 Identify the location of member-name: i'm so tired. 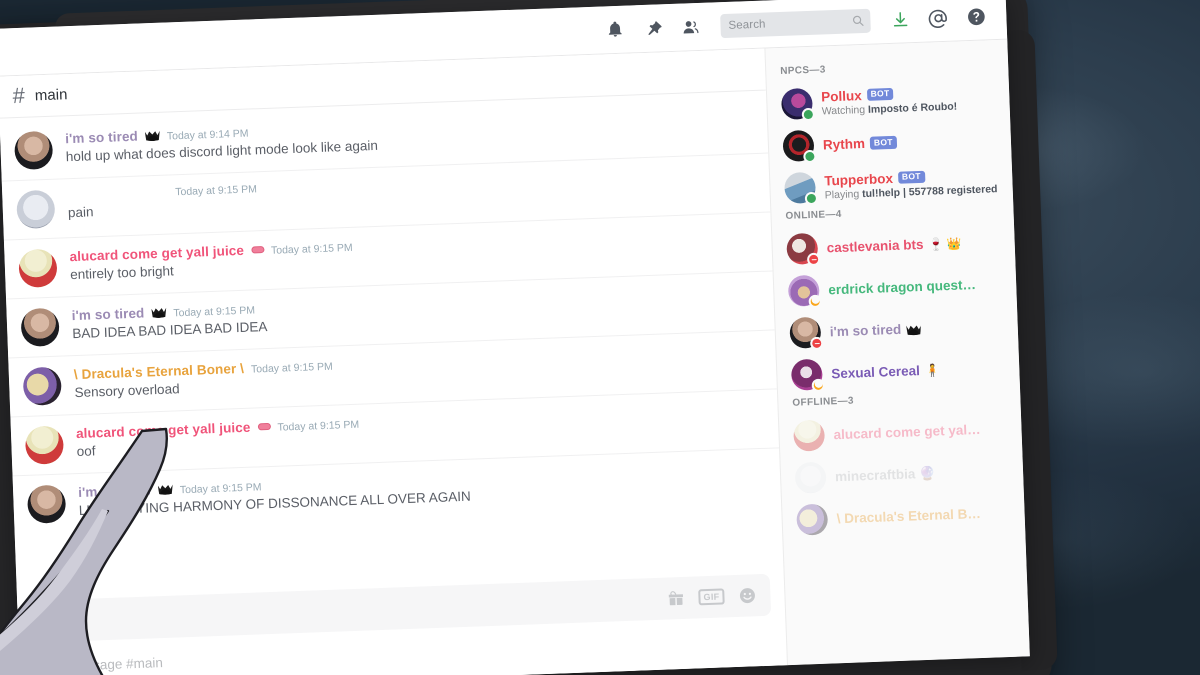
(866, 331).